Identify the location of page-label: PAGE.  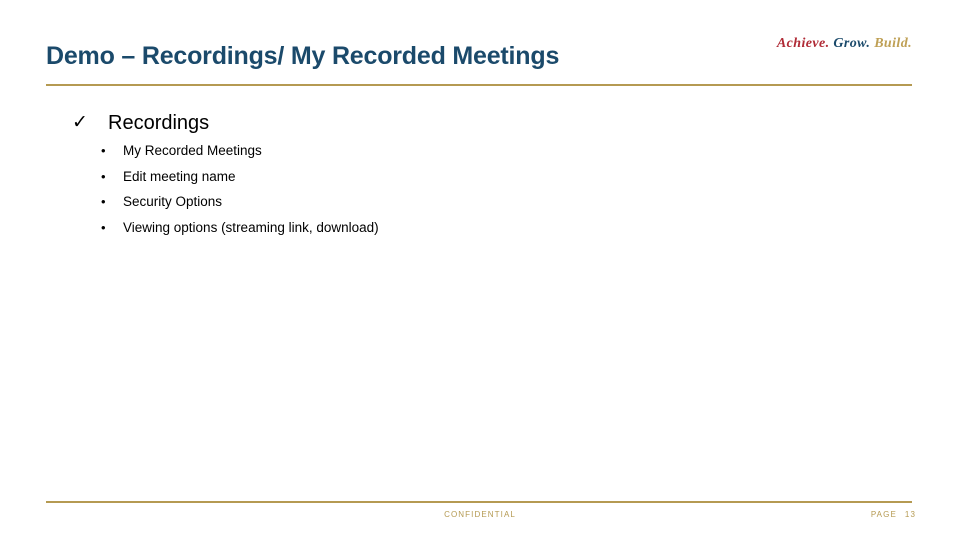
(883, 514).